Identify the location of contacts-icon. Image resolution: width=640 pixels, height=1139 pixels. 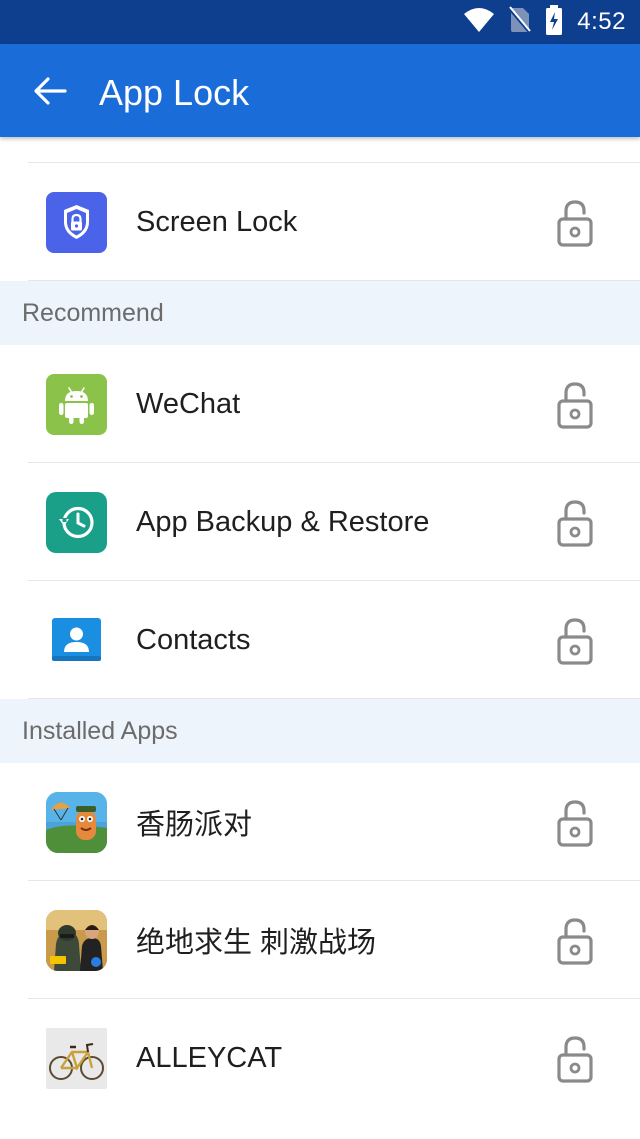
(76, 640).